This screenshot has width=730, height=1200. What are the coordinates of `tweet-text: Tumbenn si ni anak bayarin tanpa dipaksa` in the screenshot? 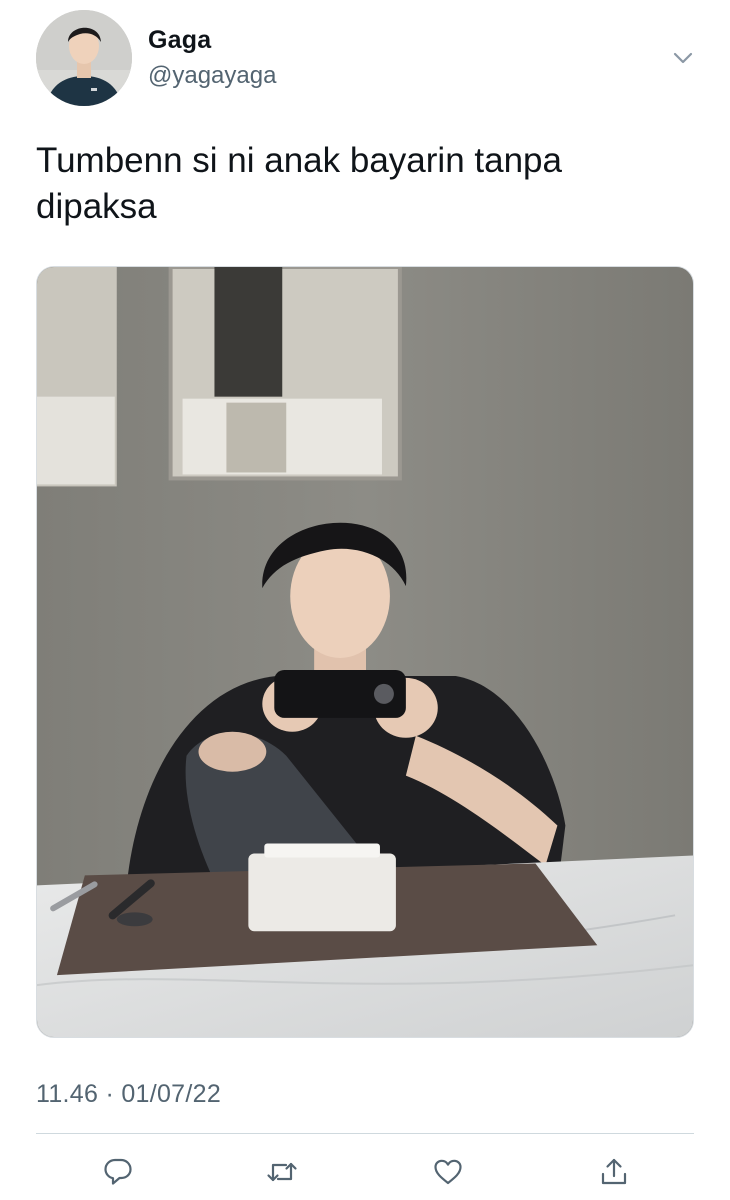 It's located at (299, 183).